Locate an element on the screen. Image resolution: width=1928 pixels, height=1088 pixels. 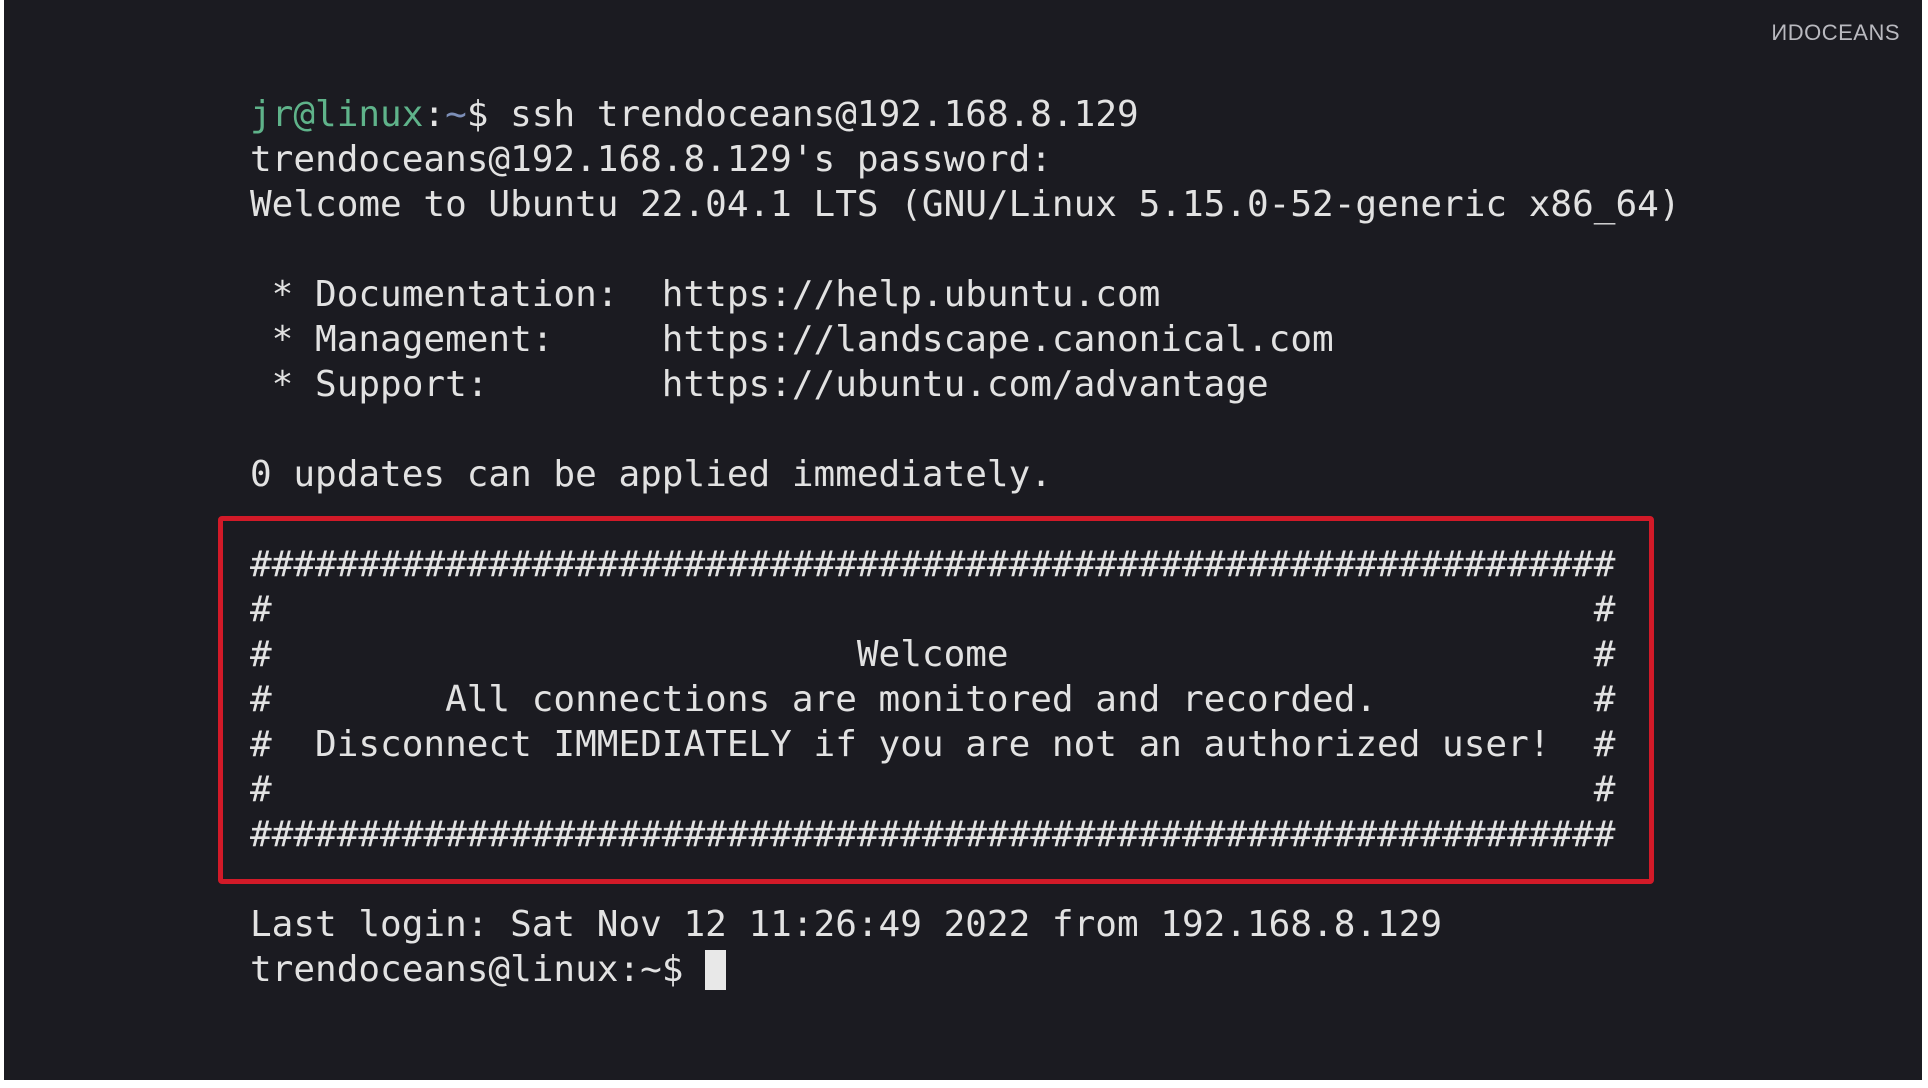
updates-message: 0 updates can be applied immediately. is located at coordinates (651, 474).